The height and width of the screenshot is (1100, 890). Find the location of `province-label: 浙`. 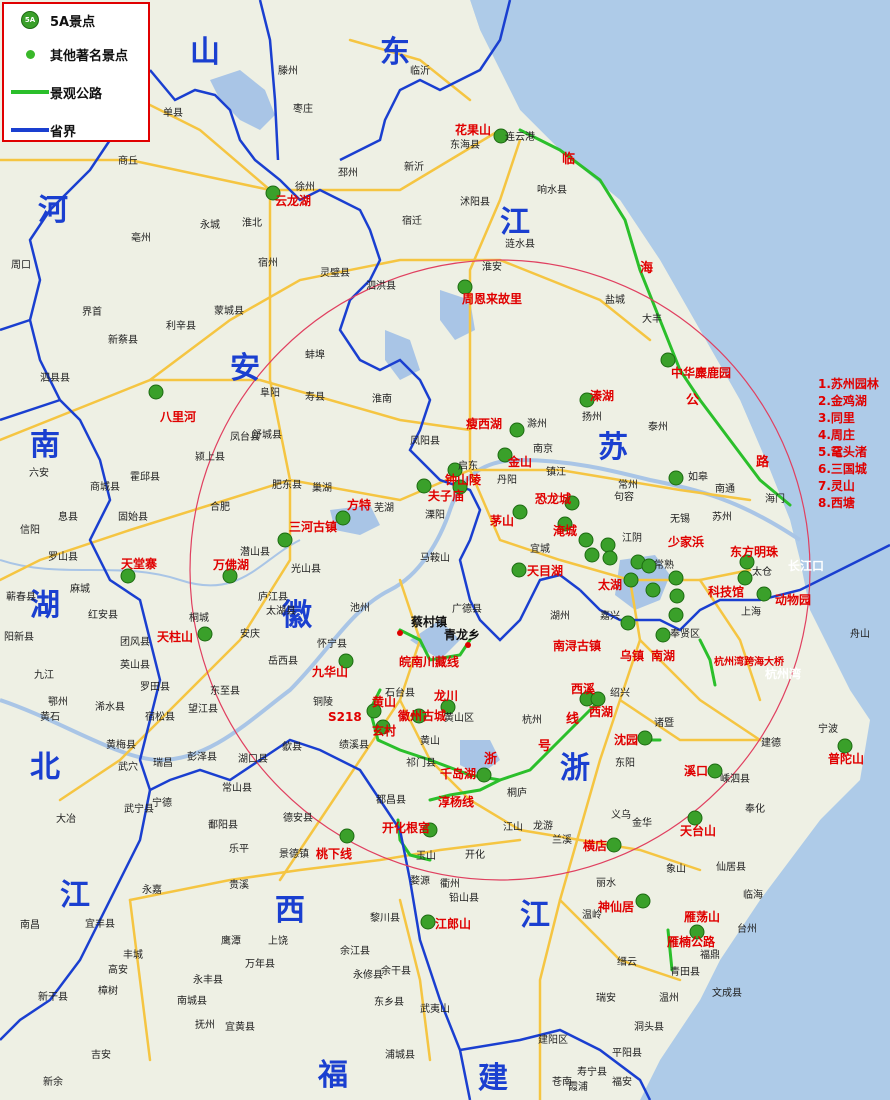

province-label: 浙 is located at coordinates (575, 768).